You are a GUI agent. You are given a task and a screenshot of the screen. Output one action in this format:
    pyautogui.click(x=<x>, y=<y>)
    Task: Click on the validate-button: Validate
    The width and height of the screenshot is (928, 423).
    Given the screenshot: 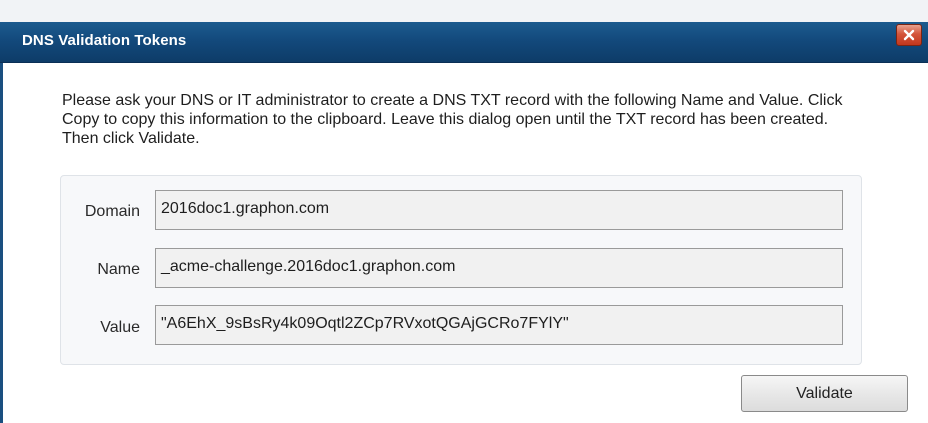 What is the action you would take?
    pyautogui.click(x=824, y=393)
    